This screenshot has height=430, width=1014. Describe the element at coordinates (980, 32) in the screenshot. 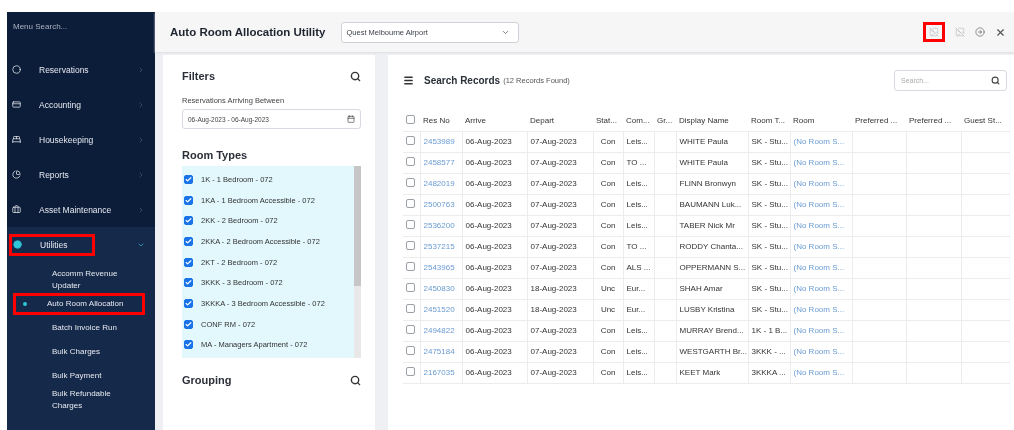

I see `arrow-circle-icon` at that location.